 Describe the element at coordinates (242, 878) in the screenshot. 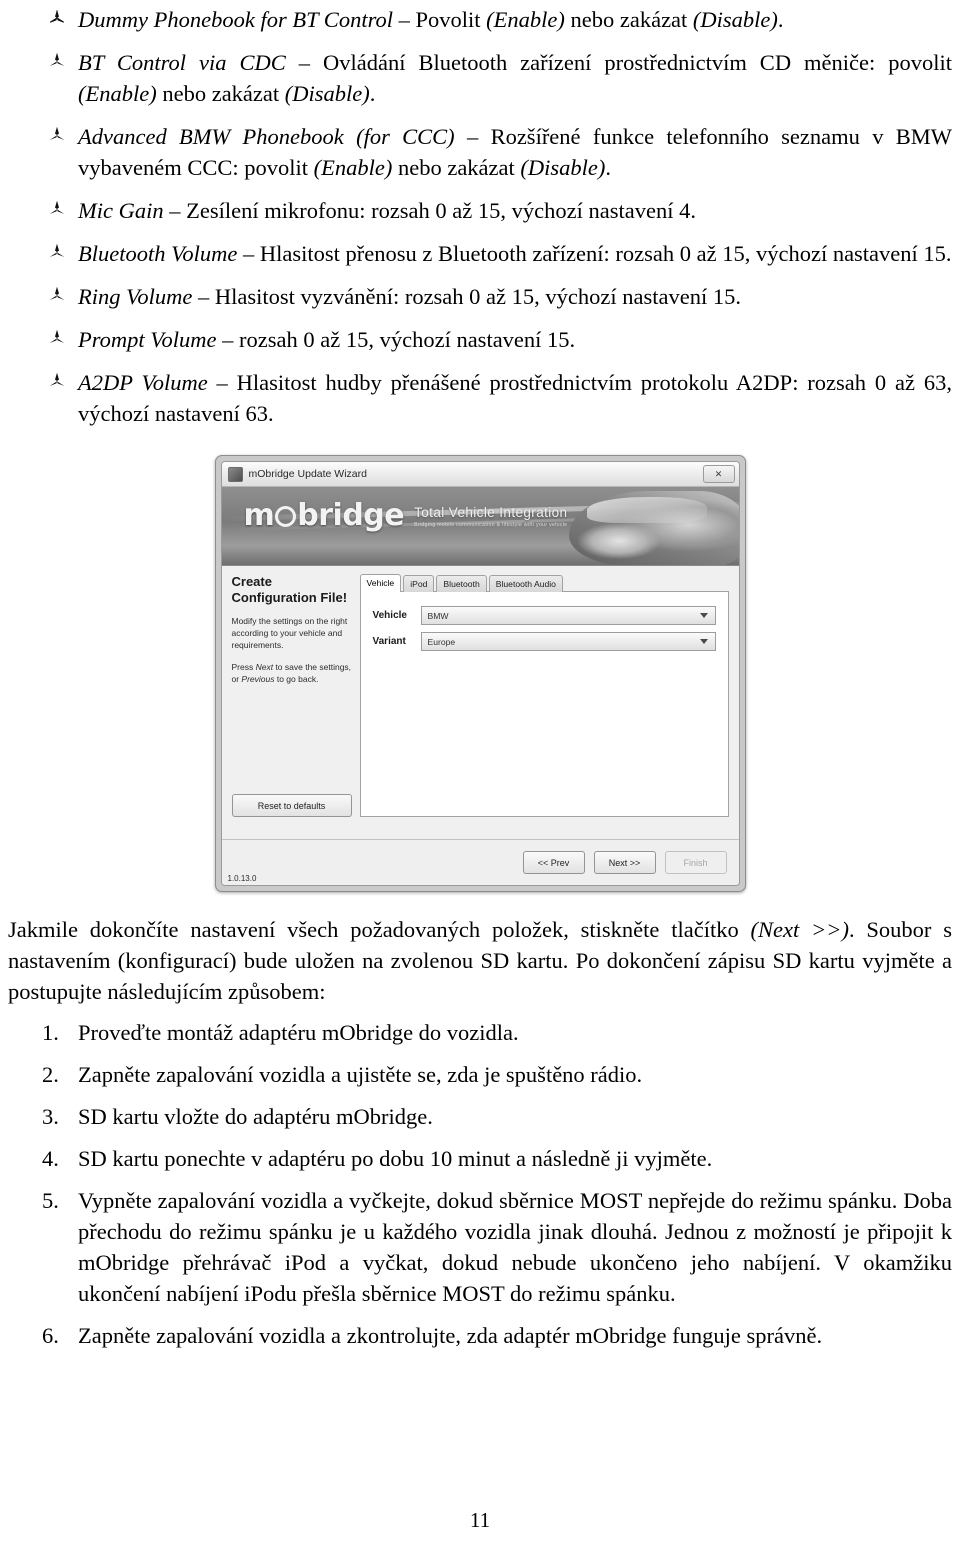

I see `version-label: 1.0.13.0` at that location.